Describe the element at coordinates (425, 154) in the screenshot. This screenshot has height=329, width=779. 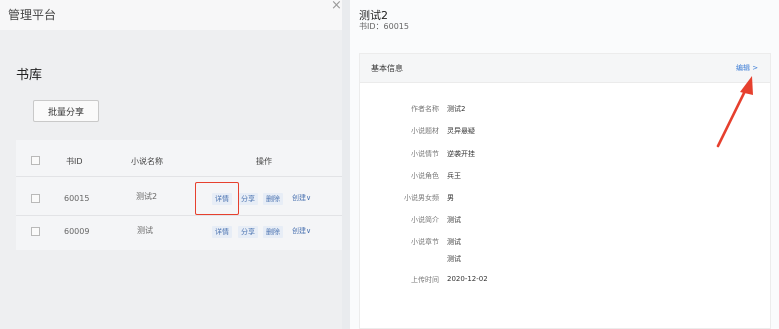
I see `field-label-plot: 小说情节` at that location.